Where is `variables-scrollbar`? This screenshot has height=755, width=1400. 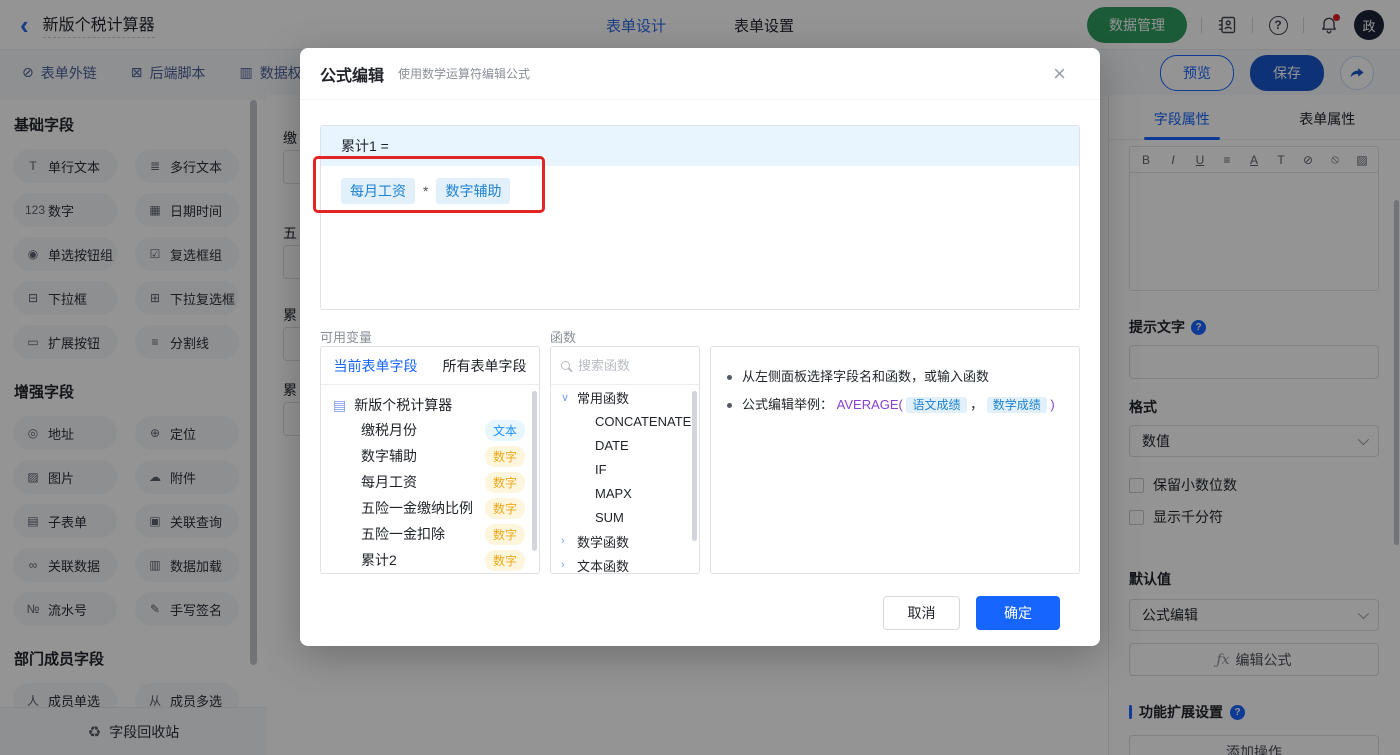
variables-scrollbar is located at coordinates (534, 471).